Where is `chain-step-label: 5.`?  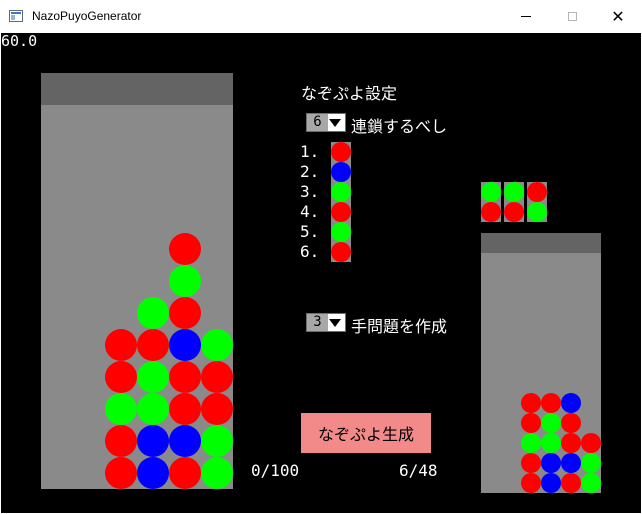
chain-step-label: 5. is located at coordinates (310, 231).